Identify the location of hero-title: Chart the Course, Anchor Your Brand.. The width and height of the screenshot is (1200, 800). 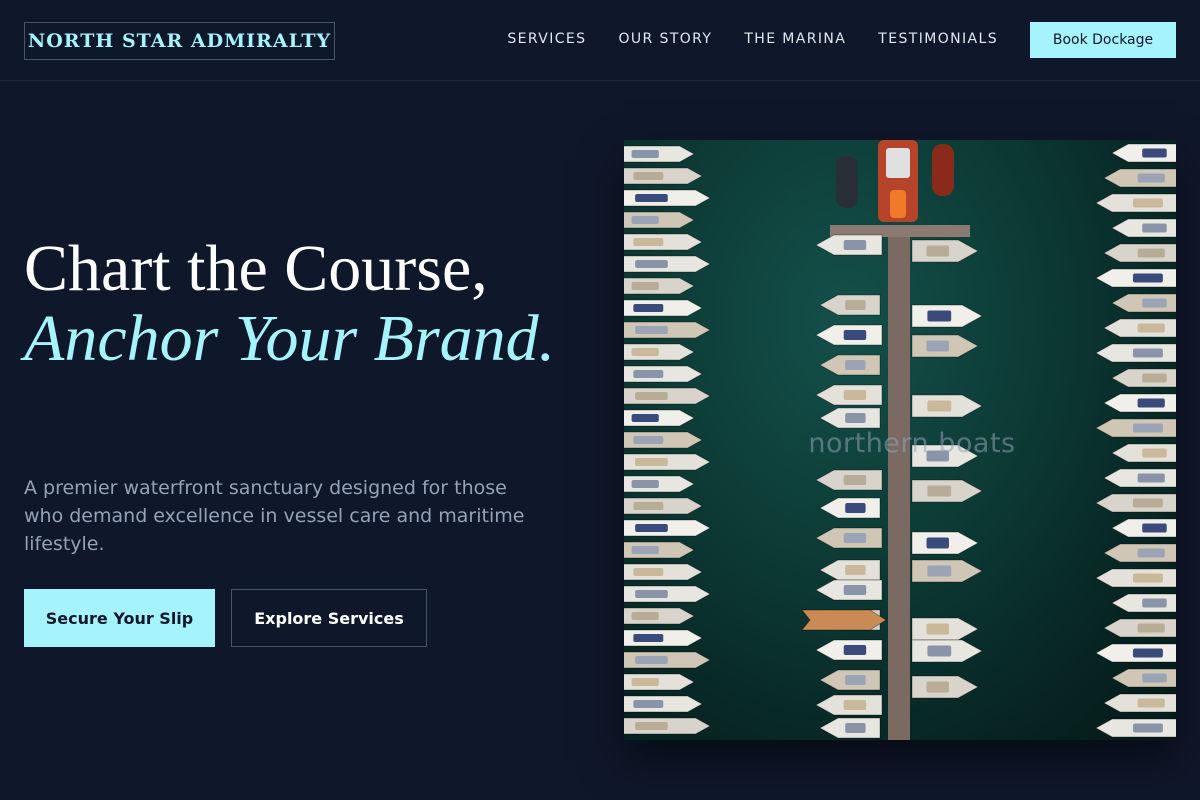
(314, 304).